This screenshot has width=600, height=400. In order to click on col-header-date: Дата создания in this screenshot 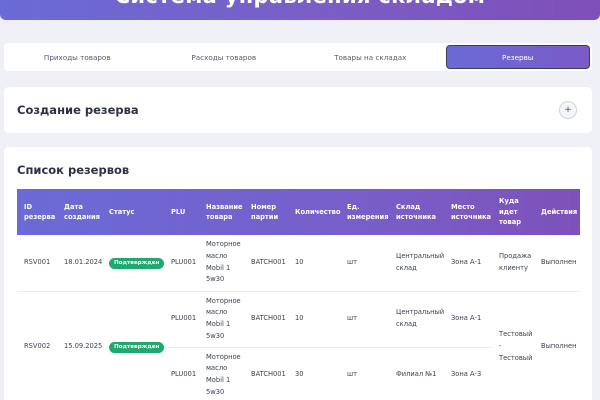, I will do `click(79, 212)`.